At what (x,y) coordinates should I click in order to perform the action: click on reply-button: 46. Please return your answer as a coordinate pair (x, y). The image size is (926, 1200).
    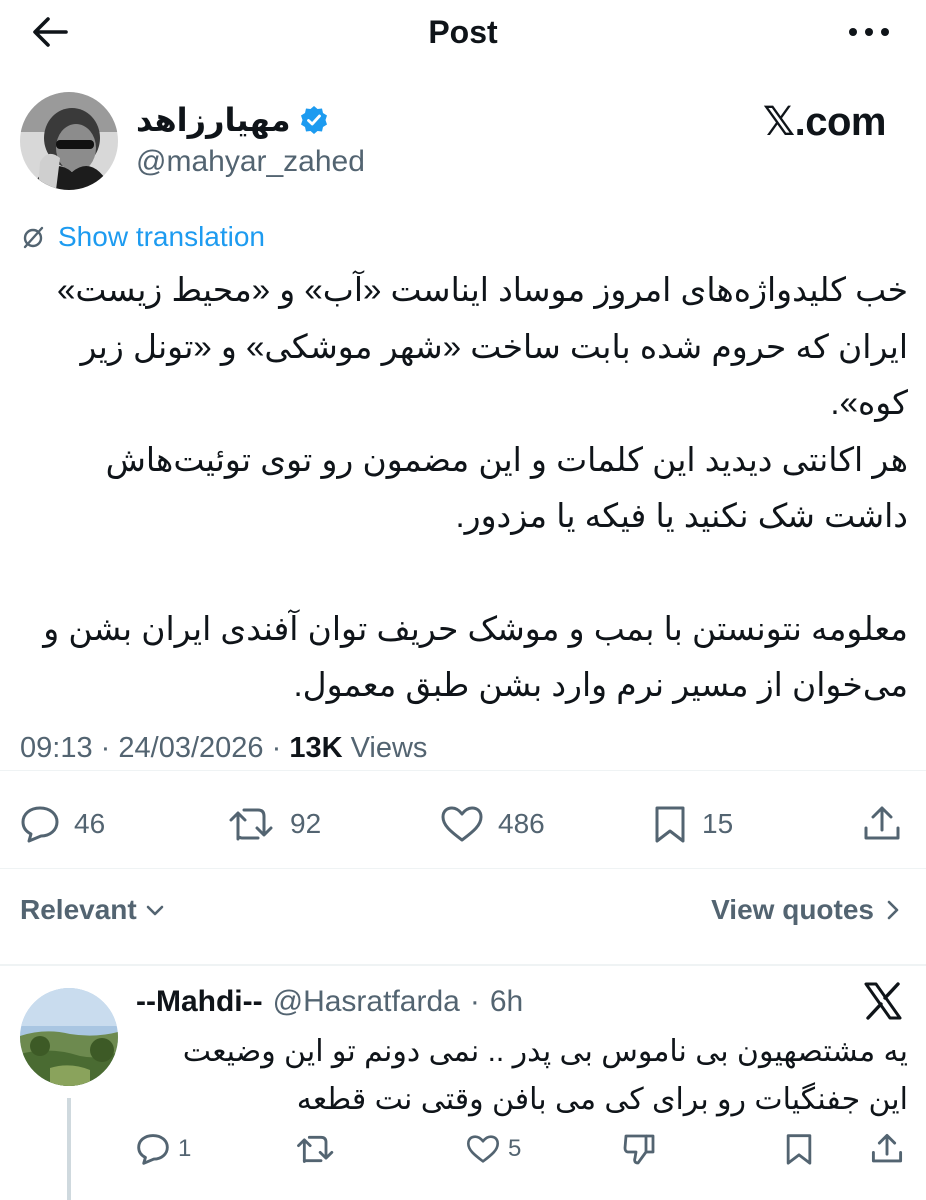
    Looking at the image, I should click on (62, 824).